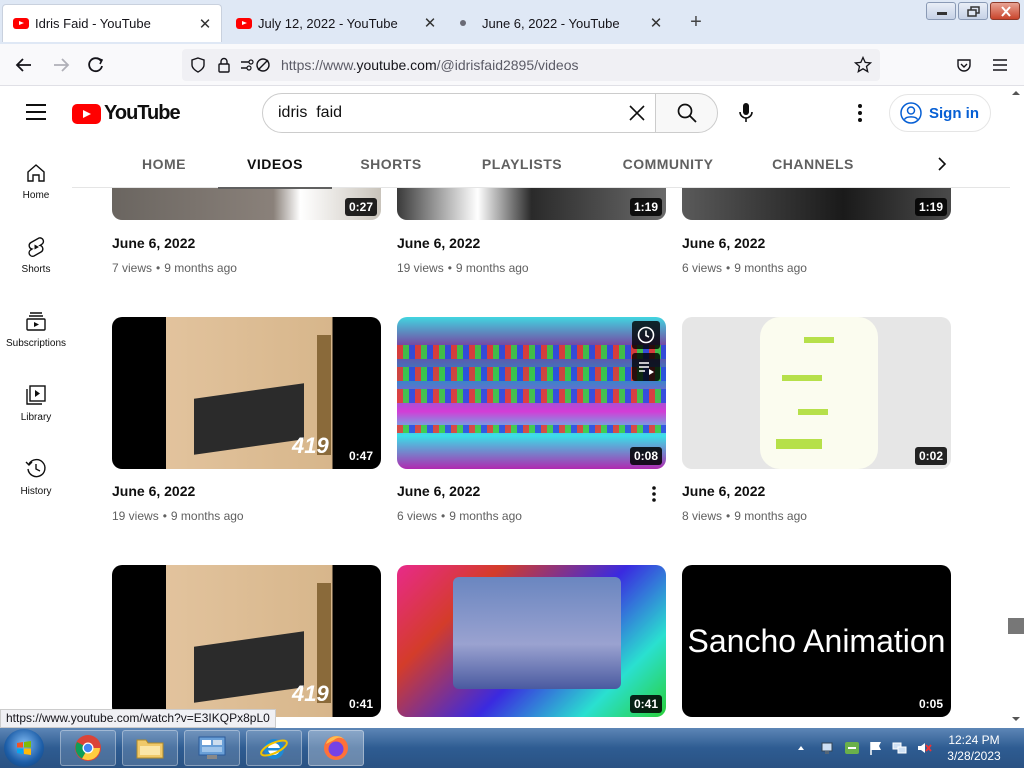  Describe the element at coordinates (24, 65) in the screenshot. I see `back-button` at that location.